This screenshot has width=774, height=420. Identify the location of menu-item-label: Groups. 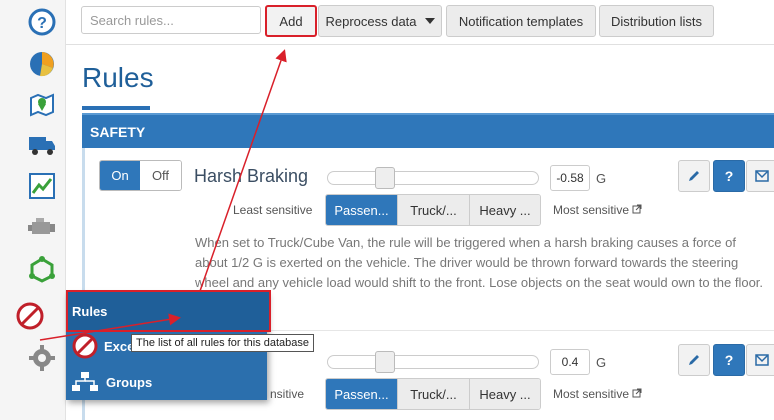
(129, 382).